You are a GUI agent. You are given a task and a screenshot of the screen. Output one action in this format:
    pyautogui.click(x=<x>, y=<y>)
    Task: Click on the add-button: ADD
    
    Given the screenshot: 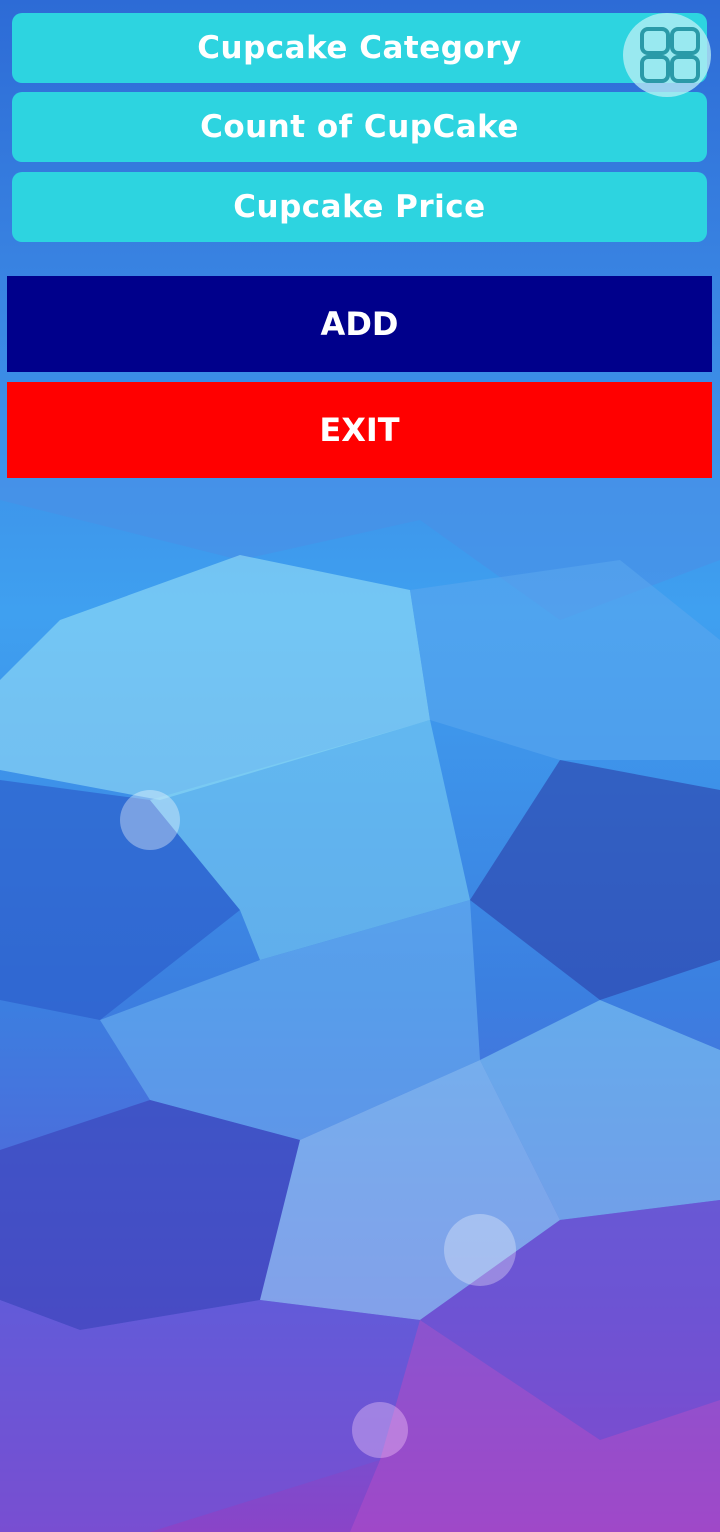 What is the action you would take?
    pyautogui.click(x=359, y=324)
    